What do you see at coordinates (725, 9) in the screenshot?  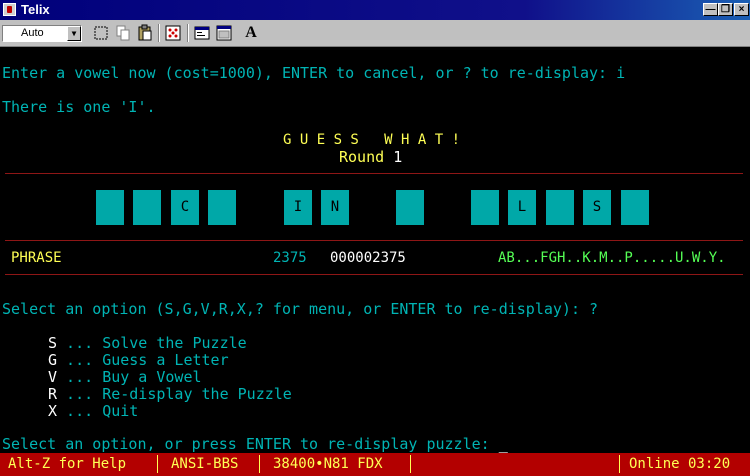 I see `restore-button: ❐` at bounding box center [725, 9].